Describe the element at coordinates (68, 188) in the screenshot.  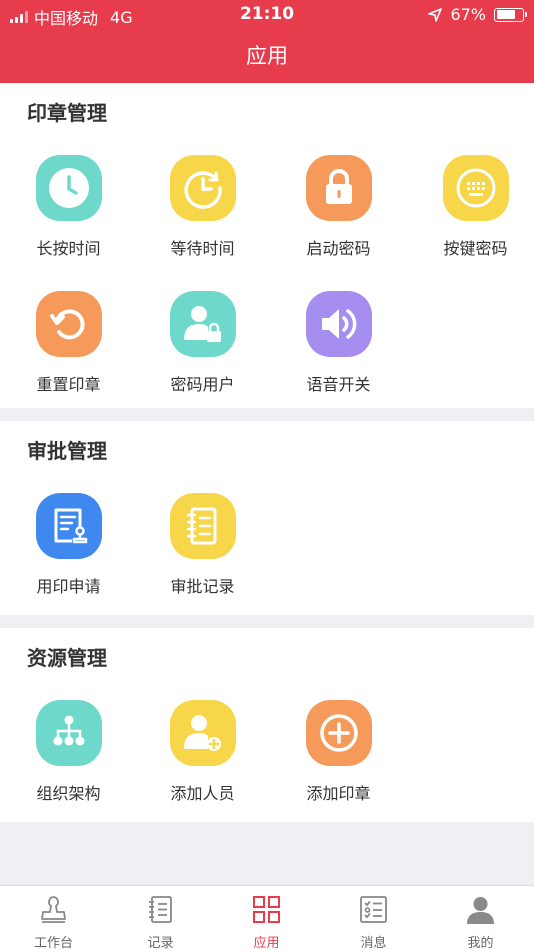
I see `clock-icon` at that location.